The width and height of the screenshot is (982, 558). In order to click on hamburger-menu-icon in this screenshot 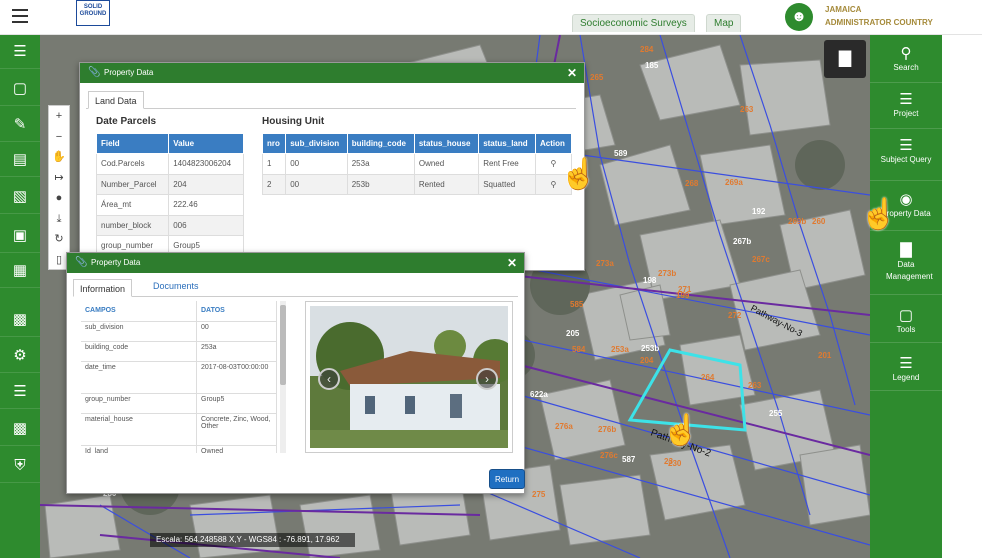, I will do `click(20, 16)`.